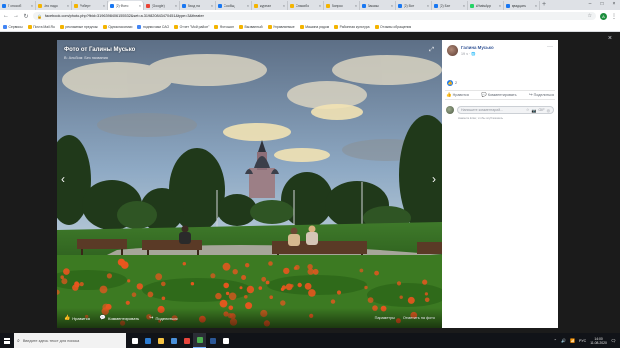  I want to click on bookmark-item: Почта Mail.Ru, so click(41, 26).